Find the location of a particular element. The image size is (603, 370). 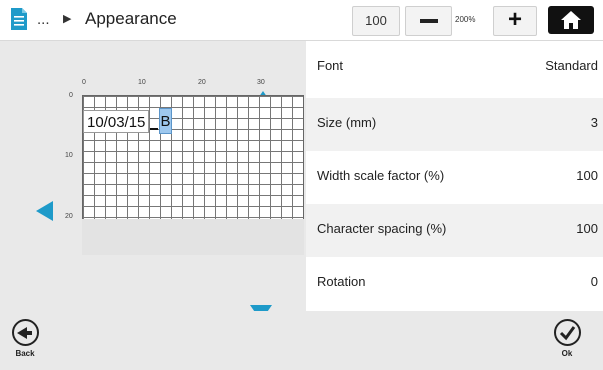

ruler-x-tick: 10 is located at coordinates (142, 82).